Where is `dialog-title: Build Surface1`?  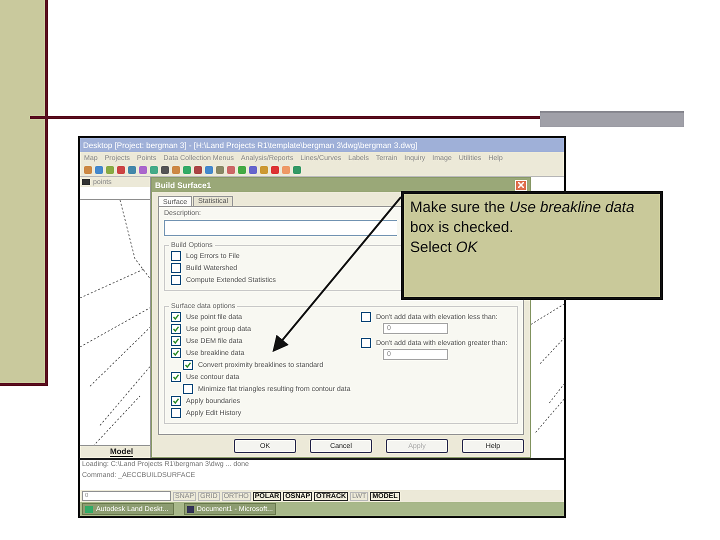
dialog-title: Build Surface1 is located at coordinates (183, 185).